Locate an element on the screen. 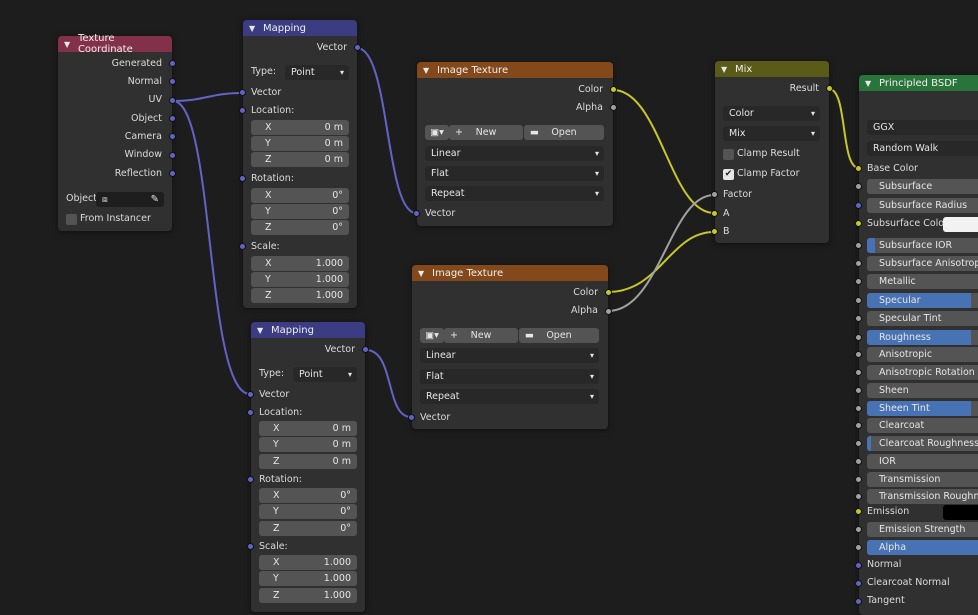 Image resolution: width=978 pixels, height=615 pixels. socket-object is located at coordinates (172, 118).